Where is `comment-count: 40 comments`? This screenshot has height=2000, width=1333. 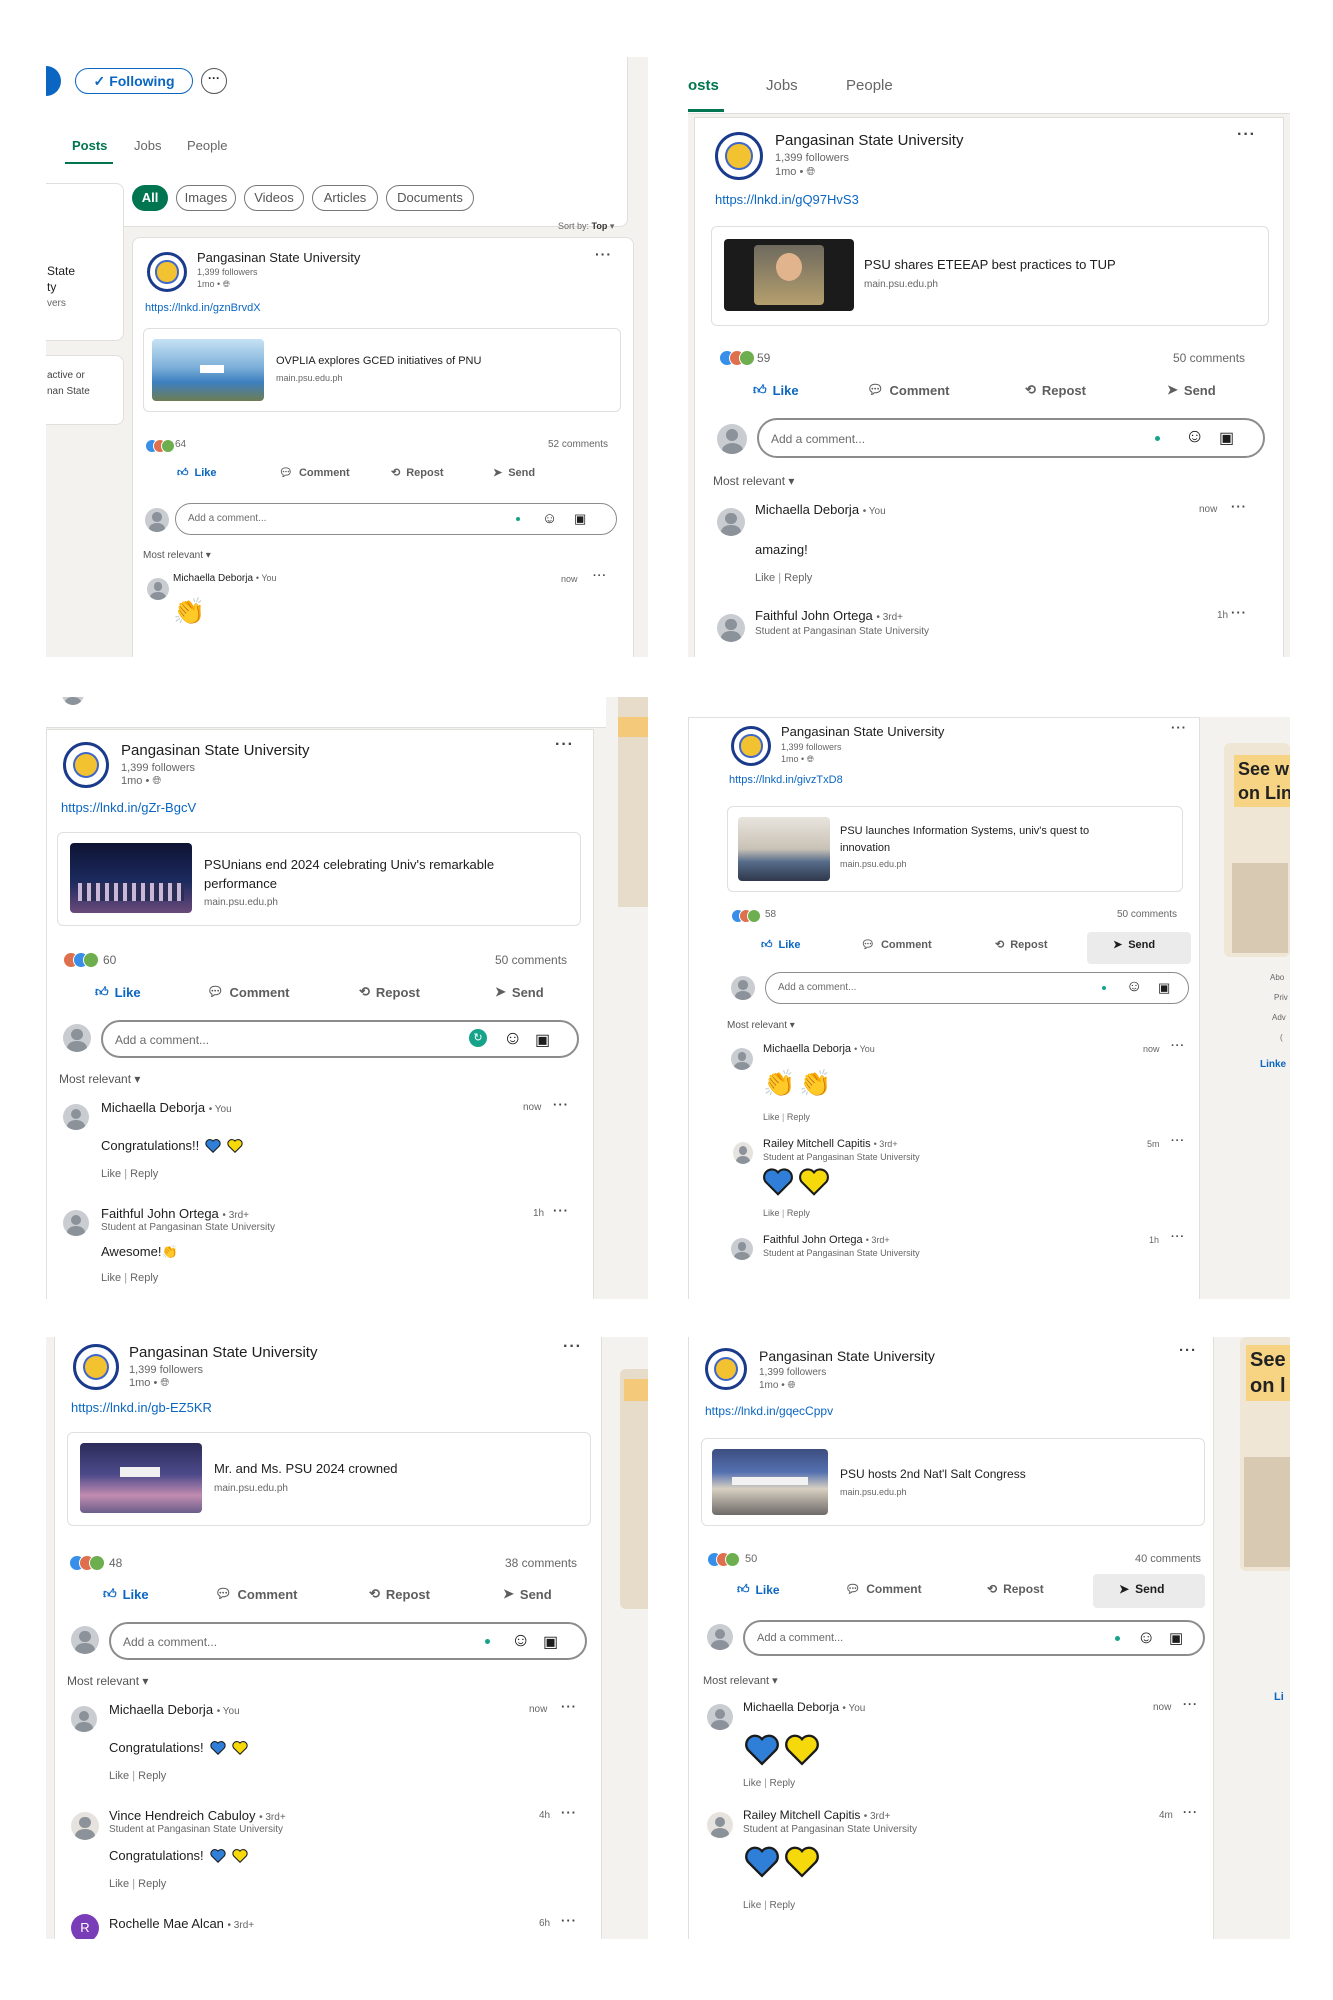 comment-count: 40 comments is located at coordinates (1168, 1559).